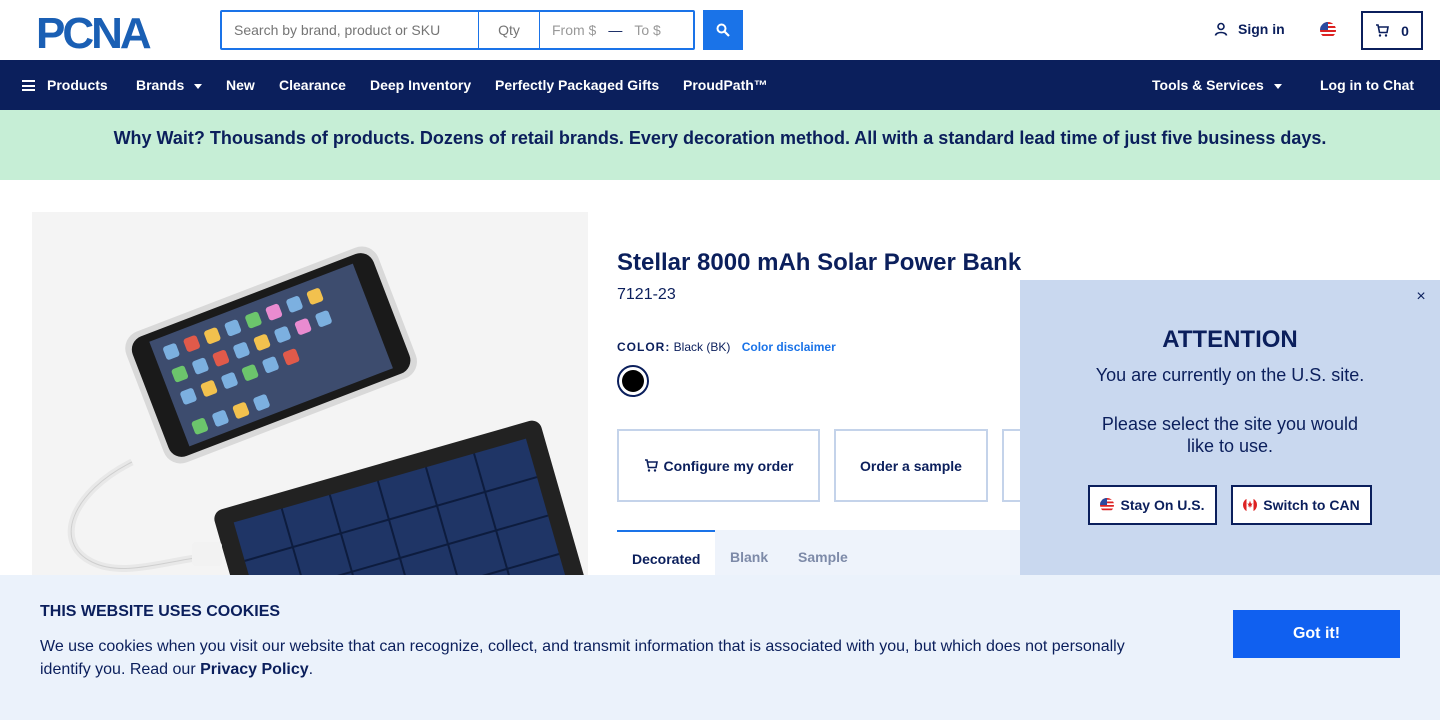 The height and width of the screenshot is (720, 1440). Describe the element at coordinates (725, 85) in the screenshot. I see `nav-proudpath: ProudPath™` at that location.